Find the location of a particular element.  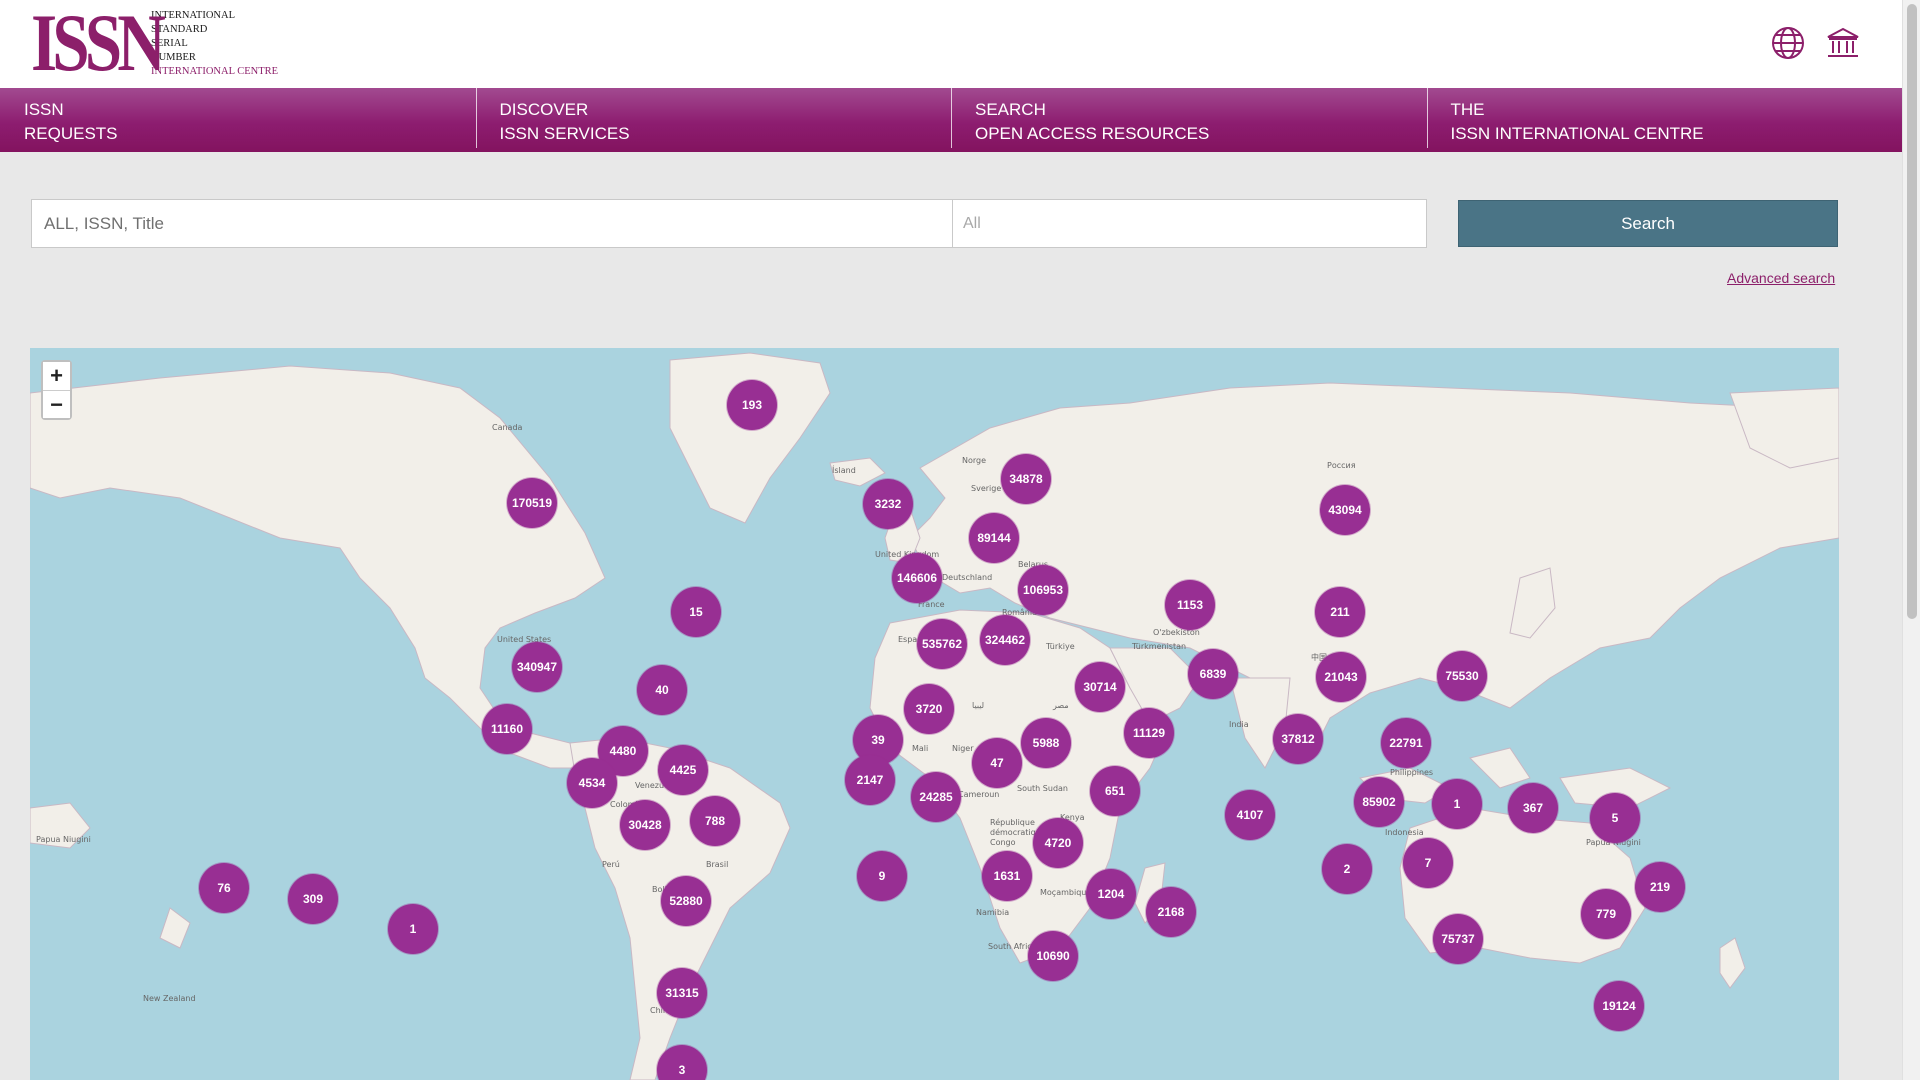

map-cluster-marker: 30428 is located at coordinates (645, 825).